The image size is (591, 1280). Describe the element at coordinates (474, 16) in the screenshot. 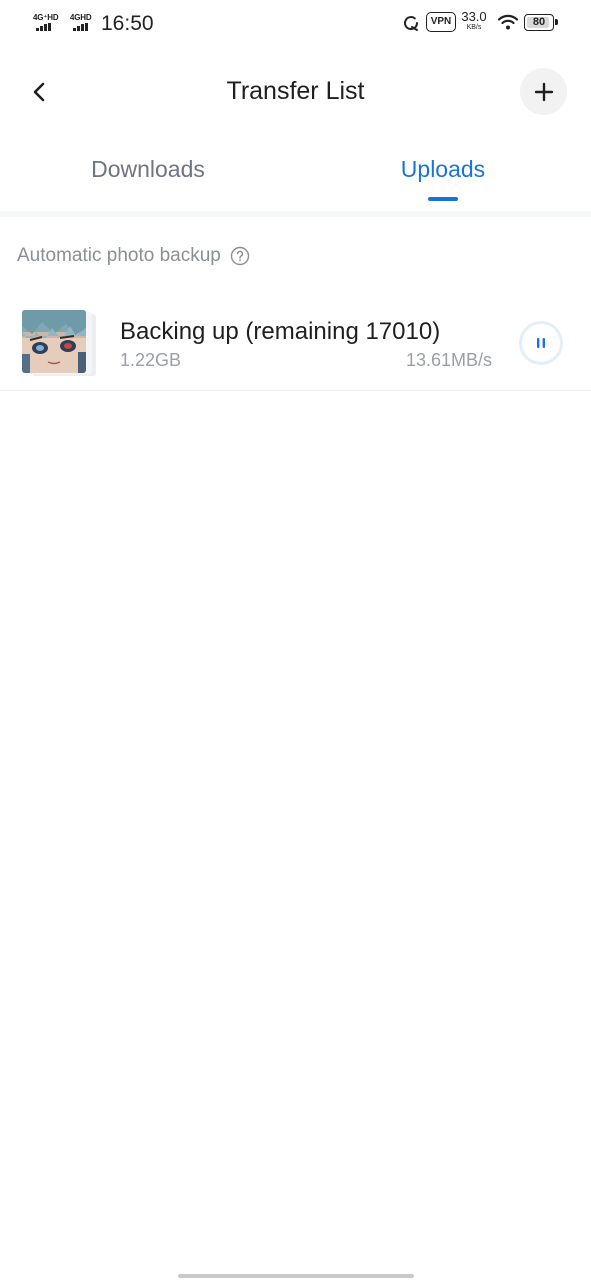

I see `network-speed-value: 33.0` at that location.